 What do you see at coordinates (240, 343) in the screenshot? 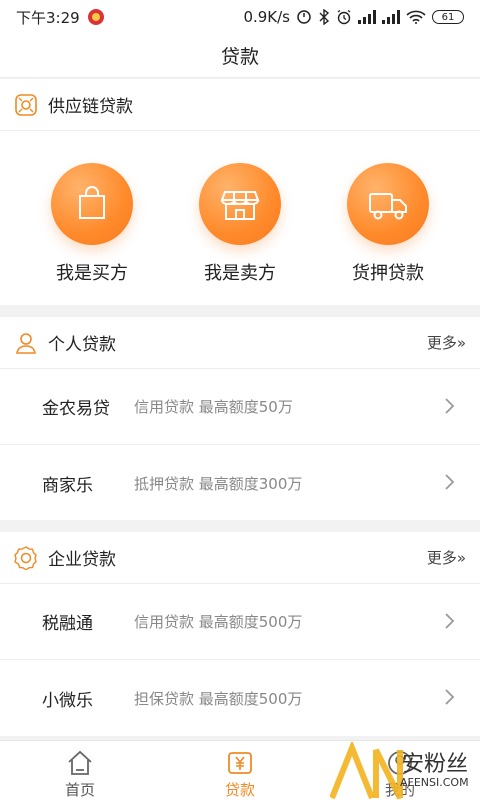
I see `personal-loan-header: 个人贷款 更多»` at bounding box center [240, 343].